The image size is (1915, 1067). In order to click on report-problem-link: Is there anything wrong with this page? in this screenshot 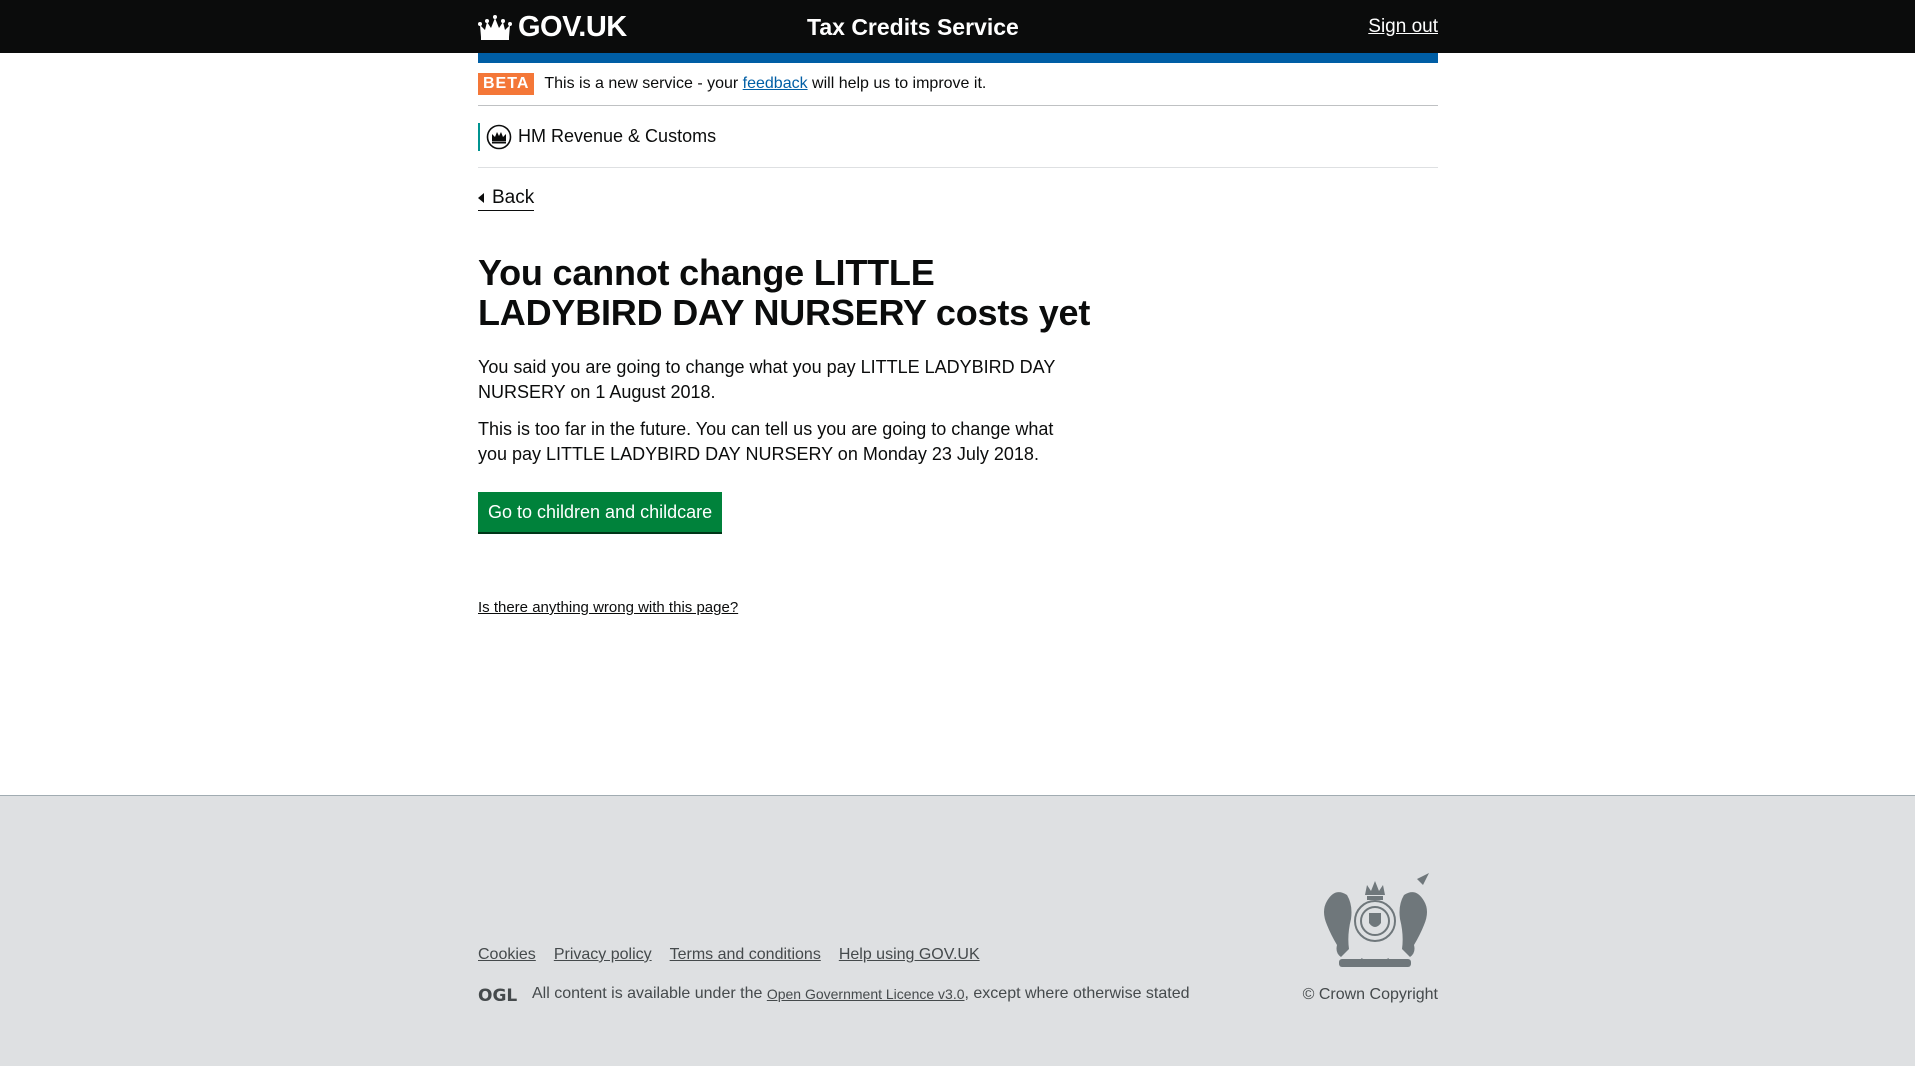, I will do `click(608, 607)`.